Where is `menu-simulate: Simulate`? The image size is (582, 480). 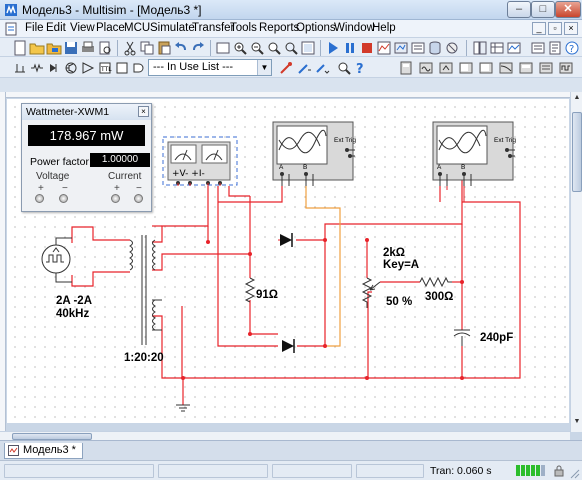 menu-simulate: Simulate is located at coordinates (172, 28).